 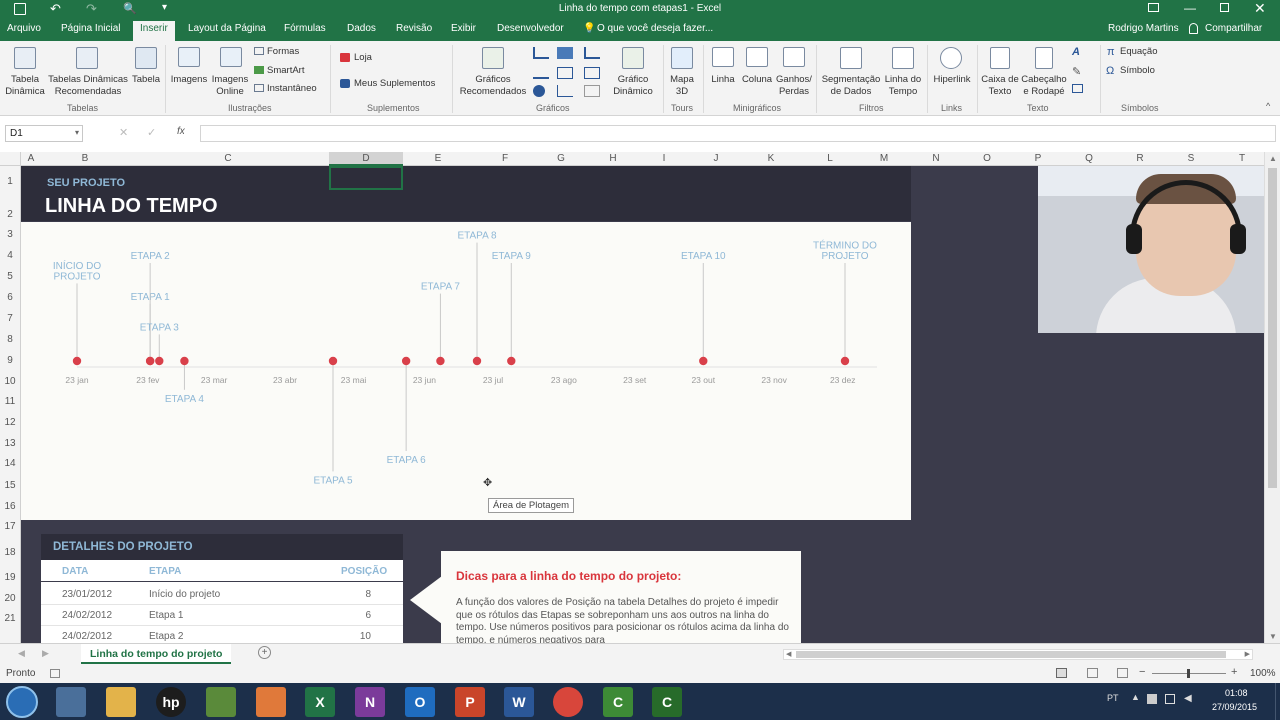 I want to click on table-button: Tabela, so click(x=146, y=80).